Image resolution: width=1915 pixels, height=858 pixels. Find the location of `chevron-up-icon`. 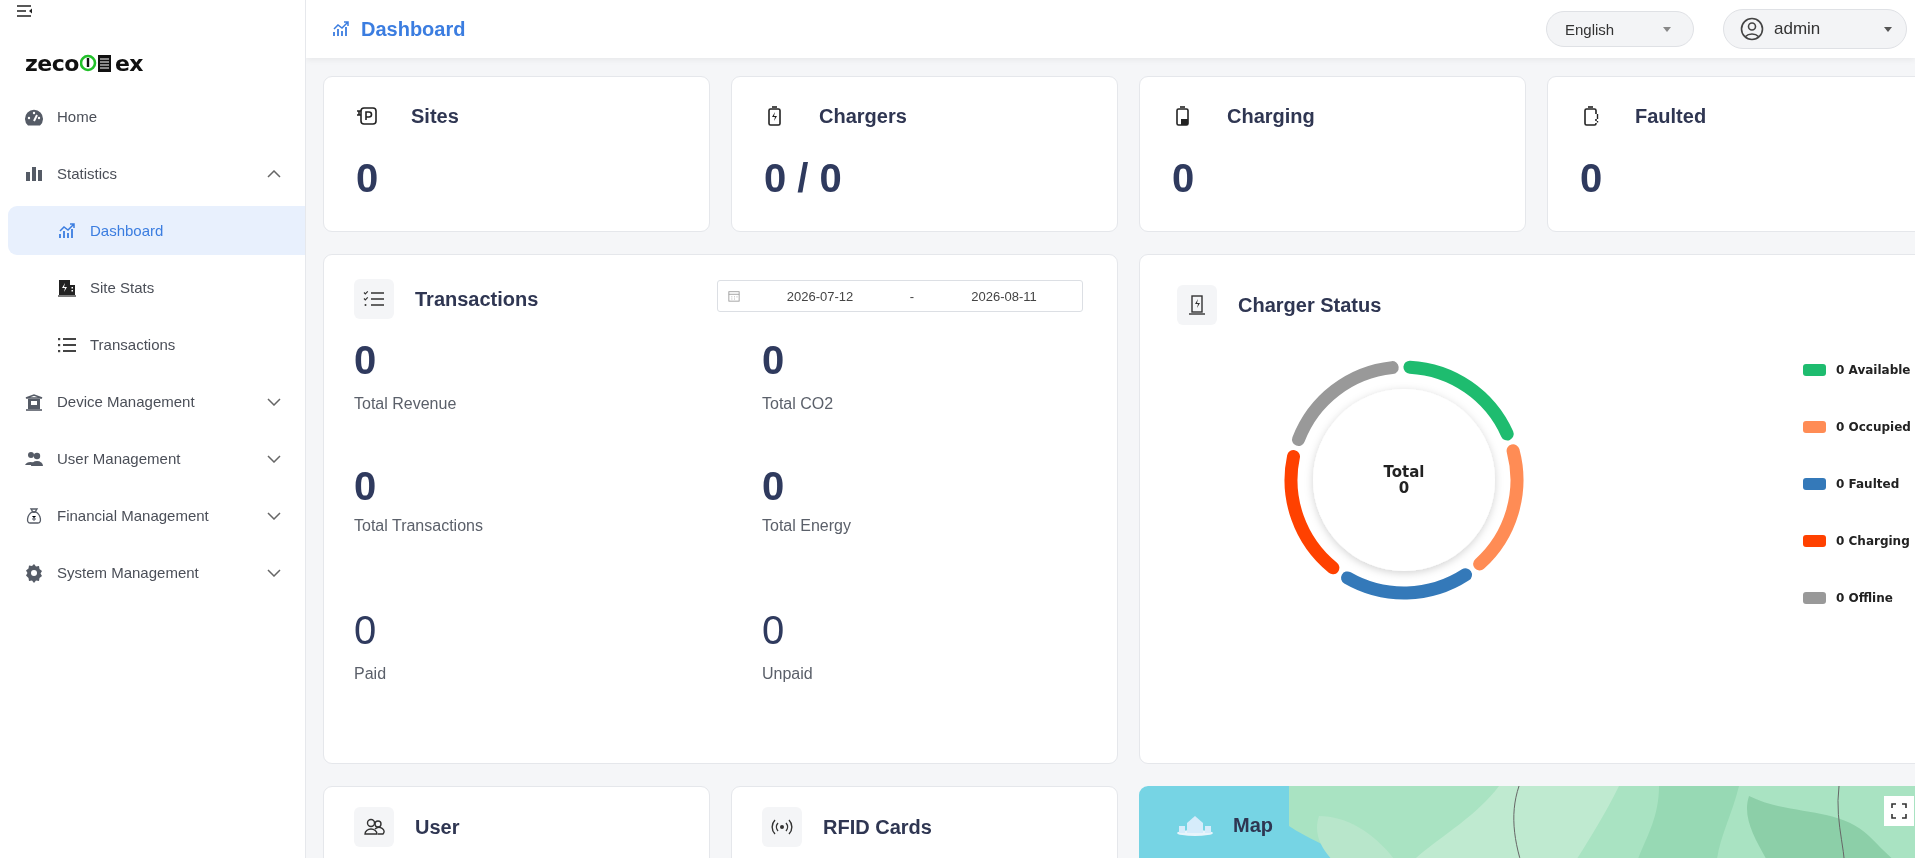

chevron-up-icon is located at coordinates (274, 173).